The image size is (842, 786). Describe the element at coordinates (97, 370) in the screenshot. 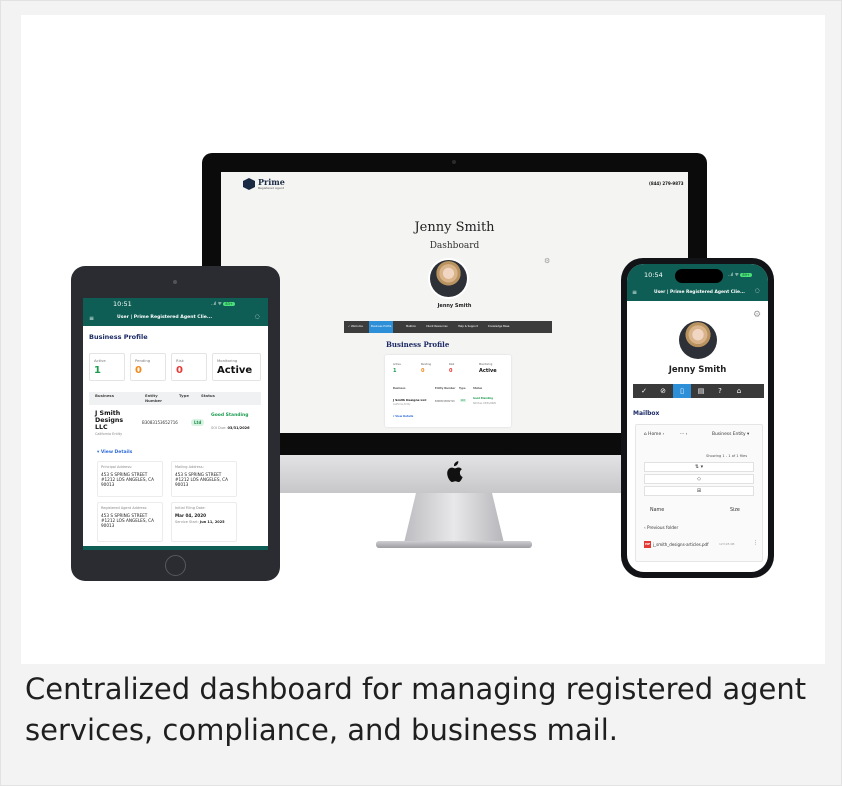

I see `stat-value: 1` at that location.